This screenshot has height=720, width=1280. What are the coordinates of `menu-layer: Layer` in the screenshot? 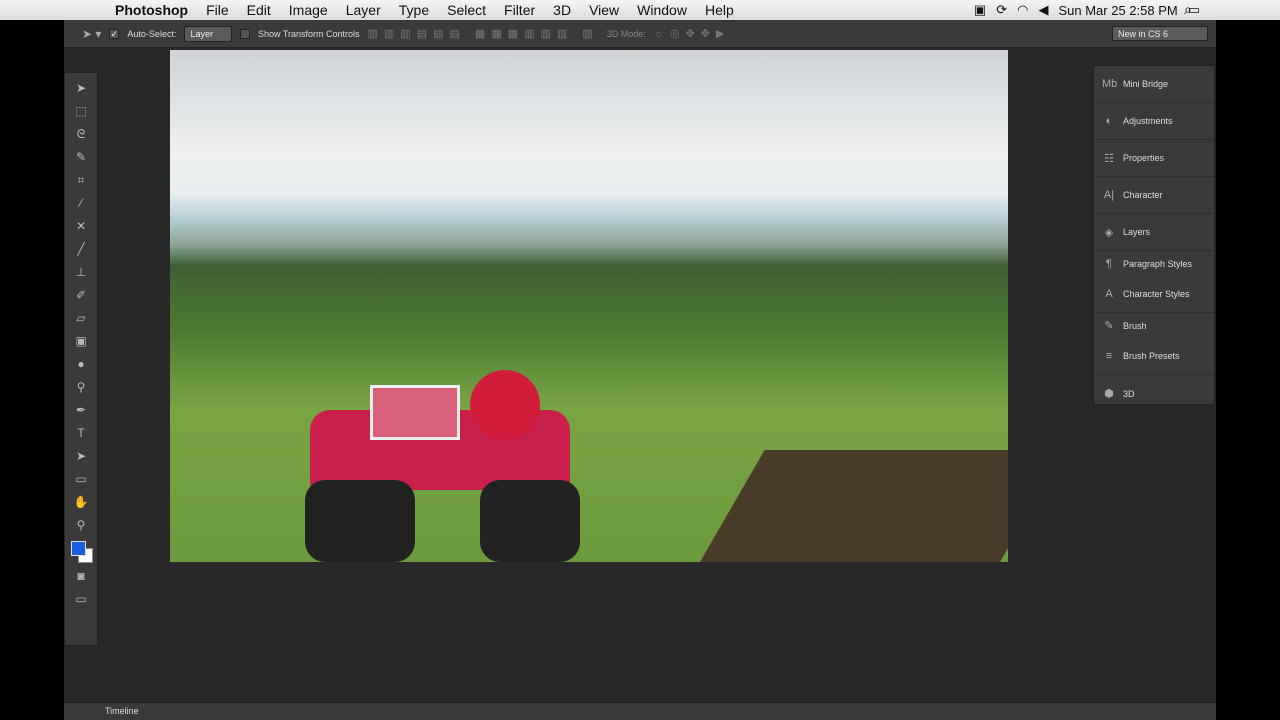 It's located at (363, 10).